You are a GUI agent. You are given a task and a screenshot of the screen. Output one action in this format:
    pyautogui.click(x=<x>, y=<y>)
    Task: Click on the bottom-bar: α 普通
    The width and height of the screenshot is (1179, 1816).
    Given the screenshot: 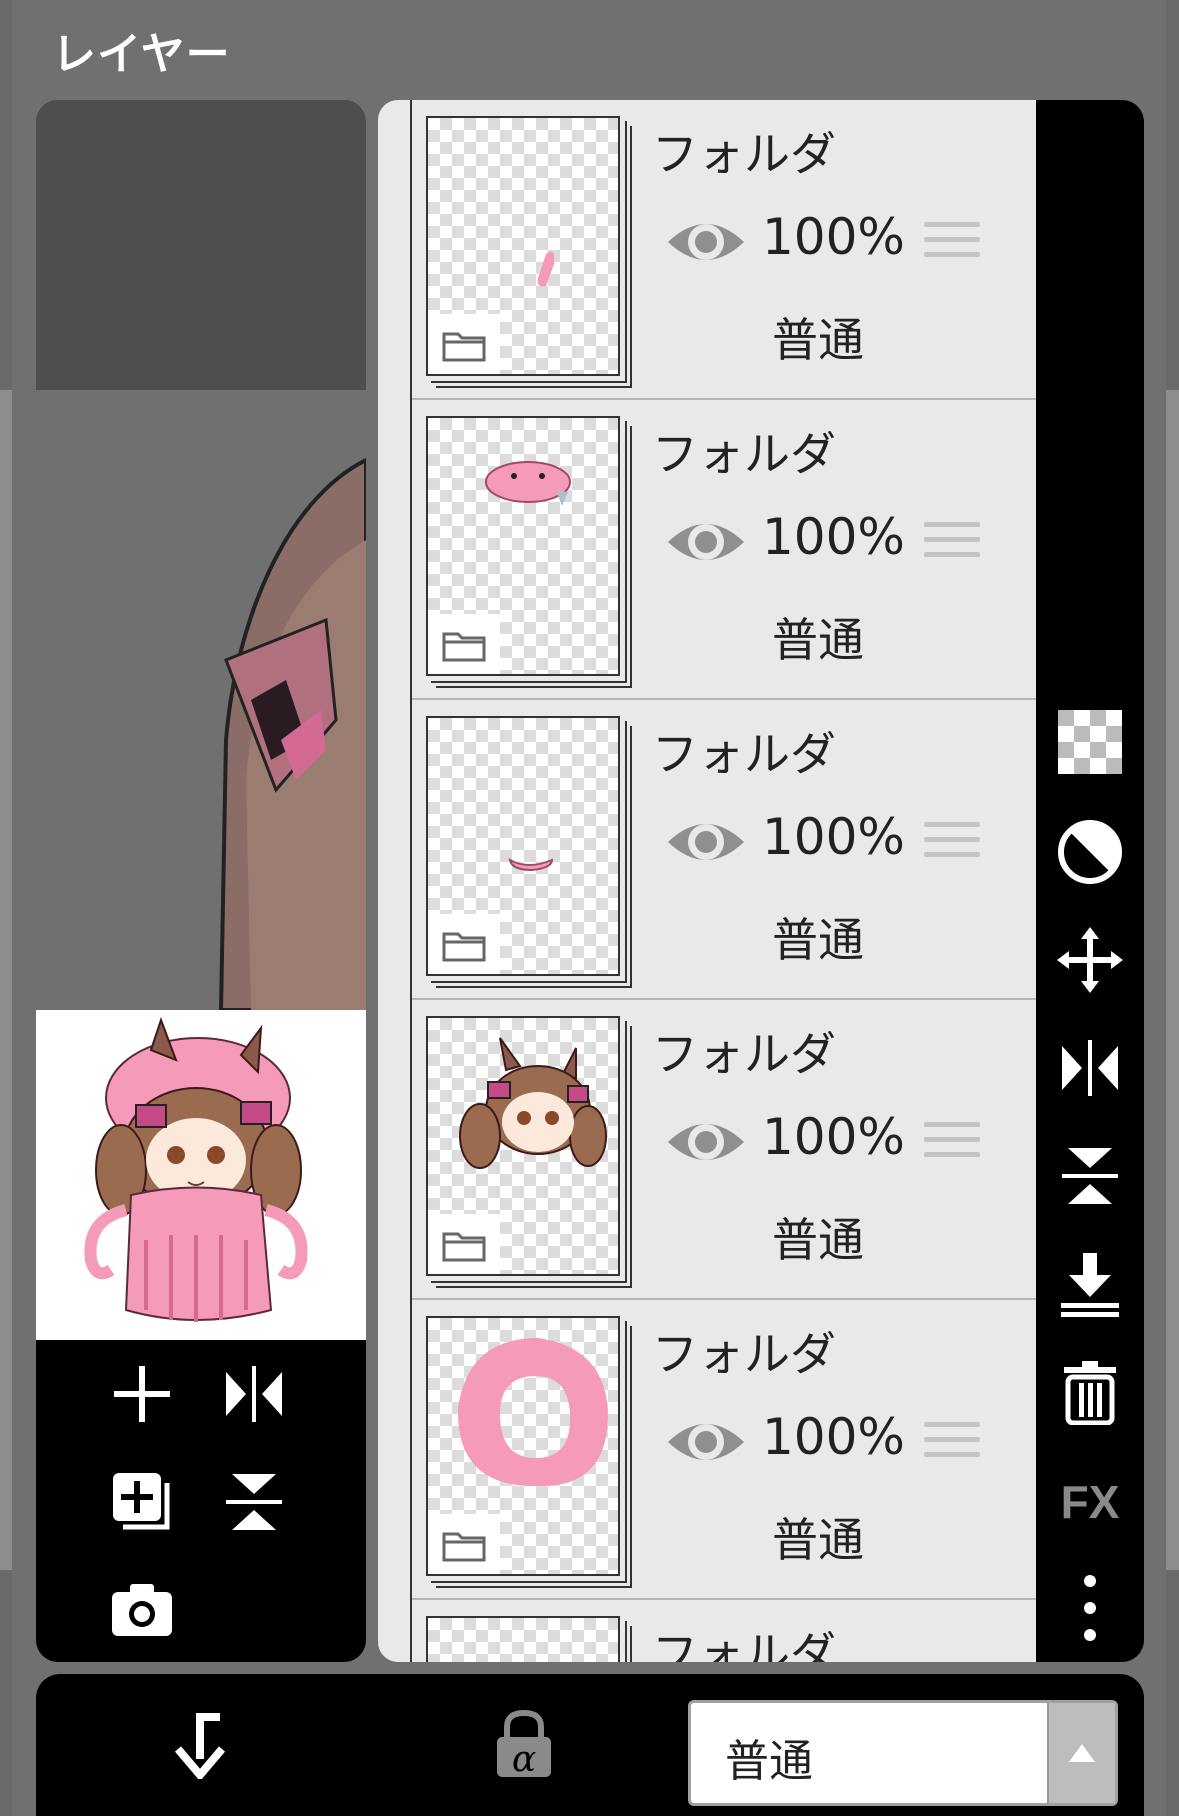 What is the action you would take?
    pyautogui.click(x=590, y=1745)
    